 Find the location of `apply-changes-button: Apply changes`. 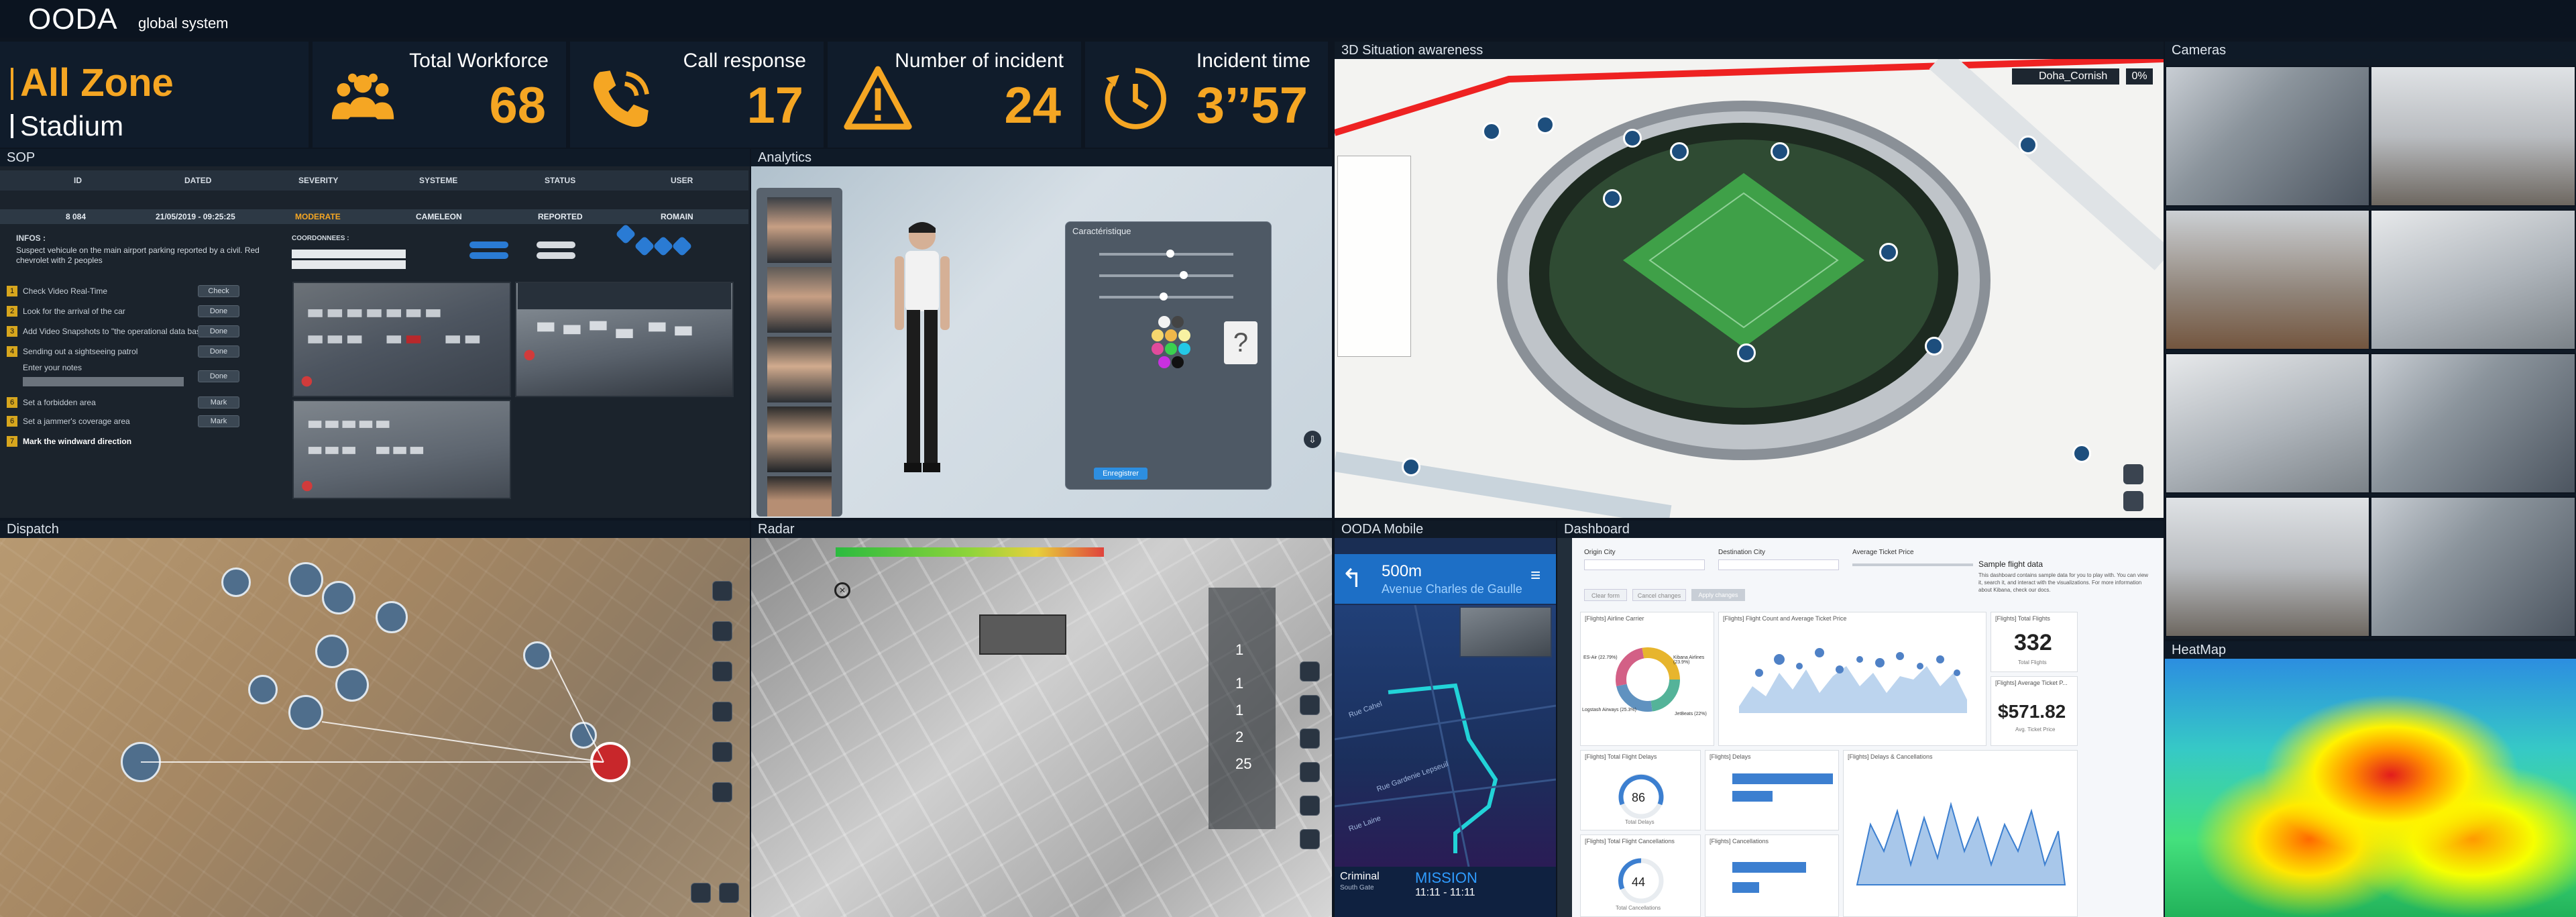

apply-changes-button: Apply changes is located at coordinates (1718, 595).